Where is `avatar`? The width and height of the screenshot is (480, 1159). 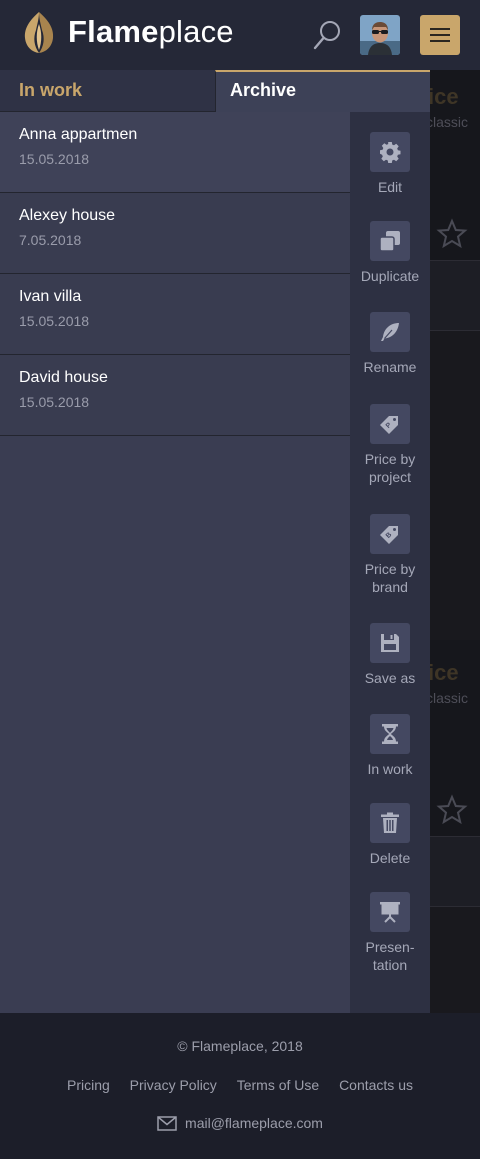 avatar is located at coordinates (380, 35).